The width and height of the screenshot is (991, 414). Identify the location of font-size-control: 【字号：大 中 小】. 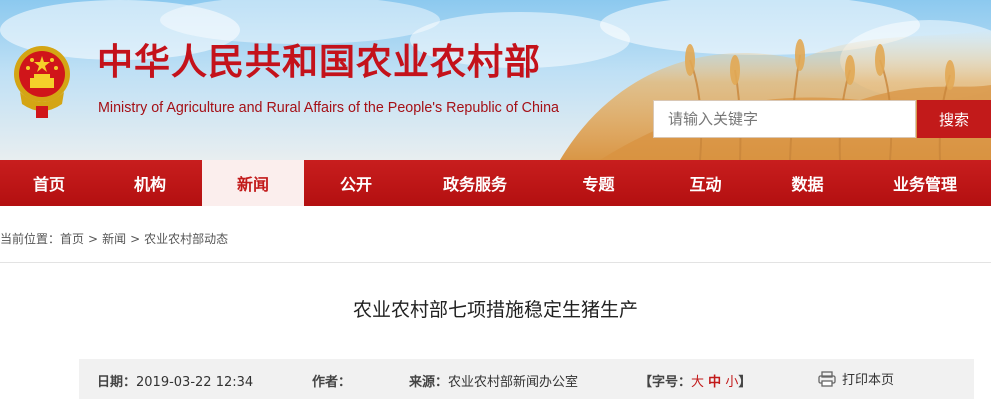
(695, 380).